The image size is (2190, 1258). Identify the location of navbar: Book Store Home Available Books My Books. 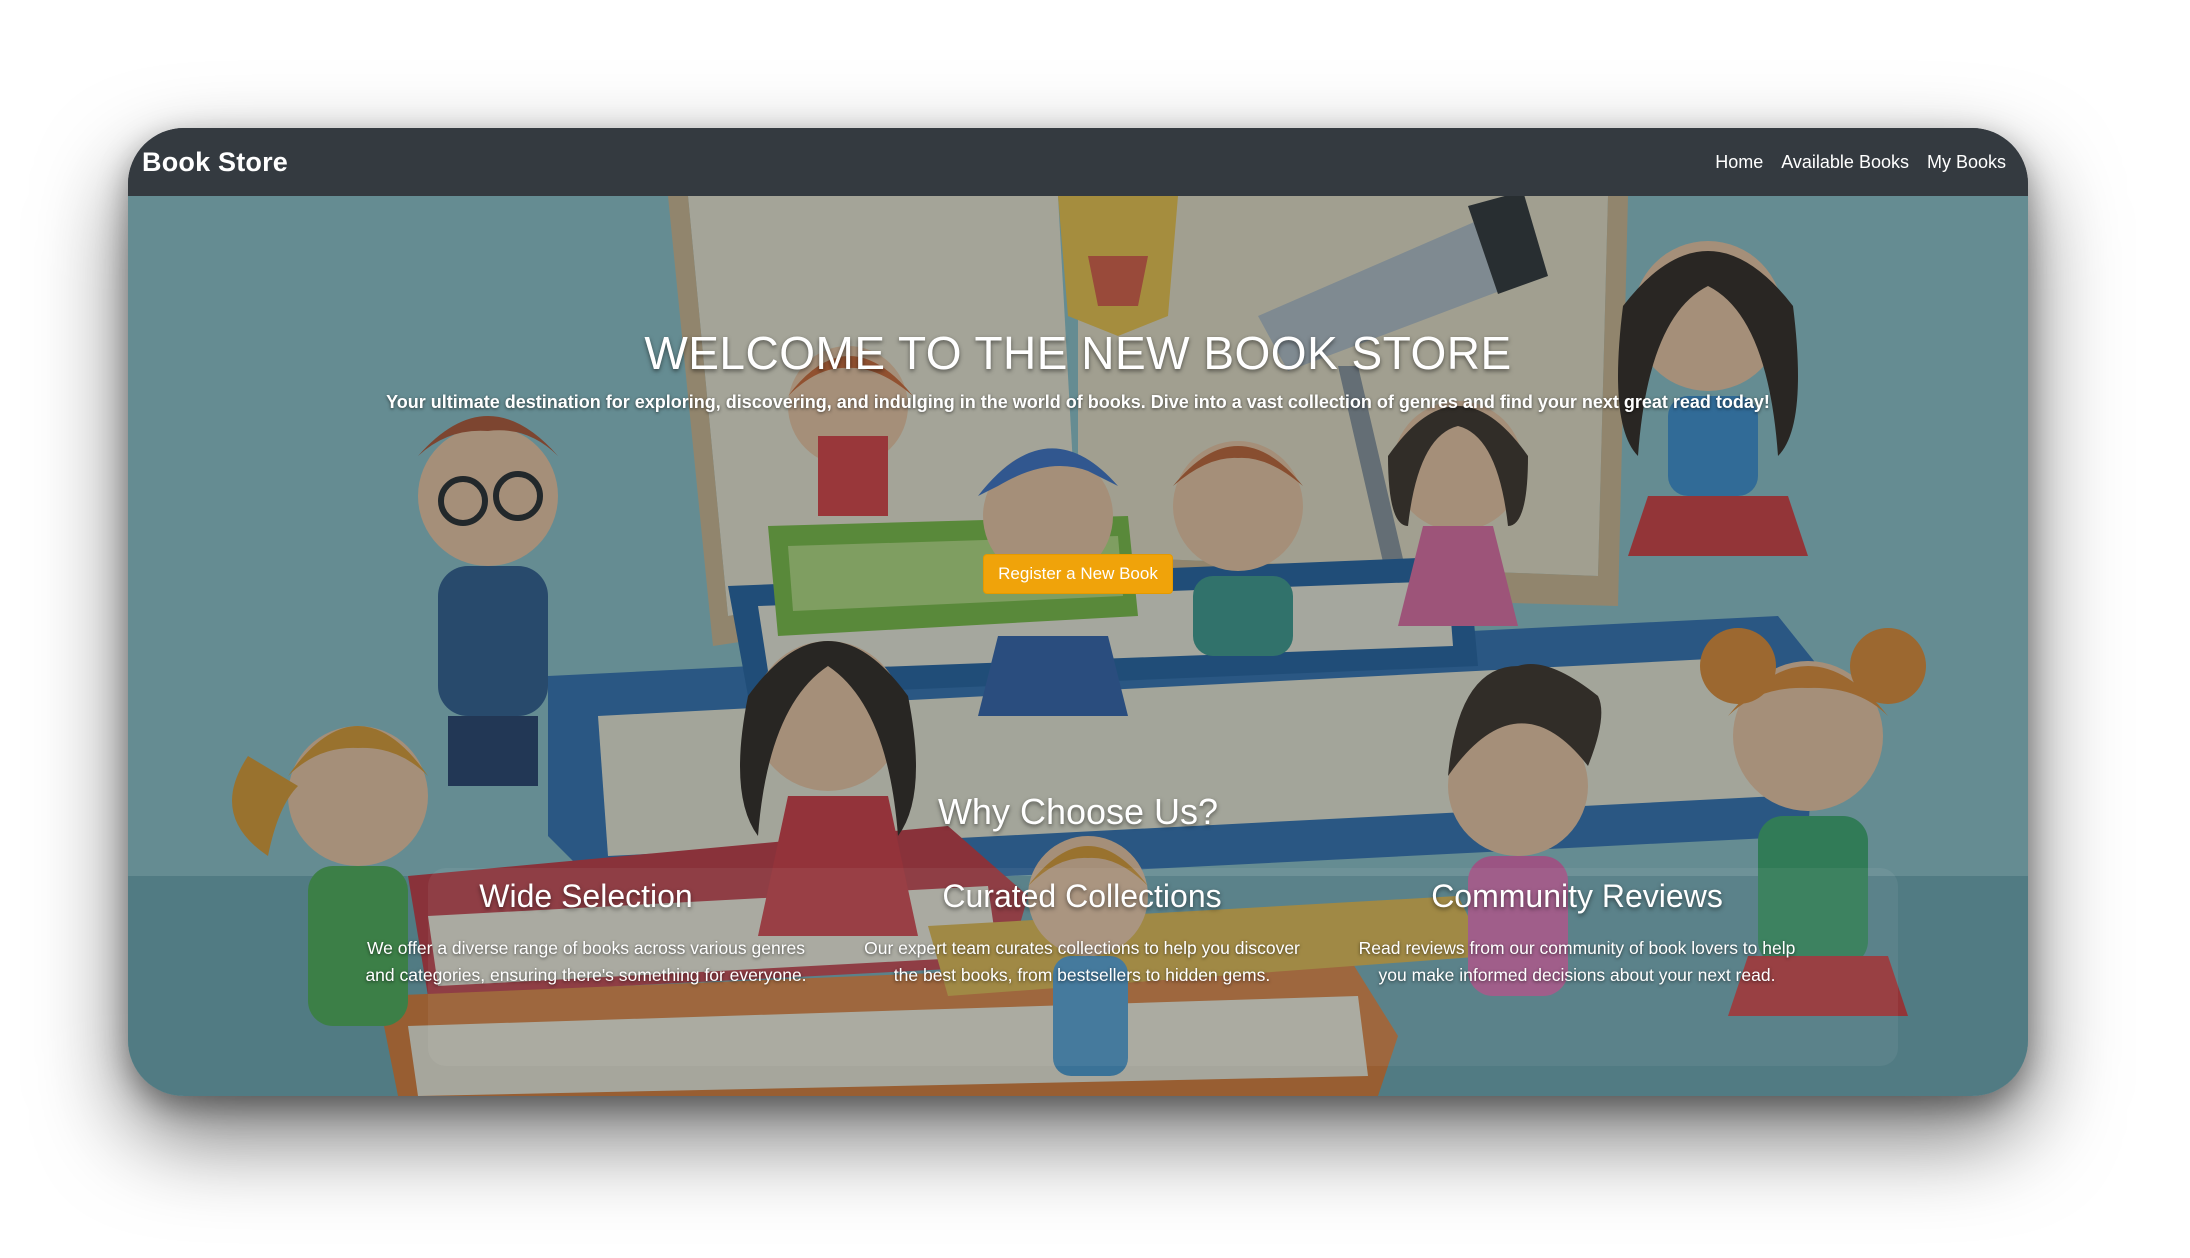
(1078, 162).